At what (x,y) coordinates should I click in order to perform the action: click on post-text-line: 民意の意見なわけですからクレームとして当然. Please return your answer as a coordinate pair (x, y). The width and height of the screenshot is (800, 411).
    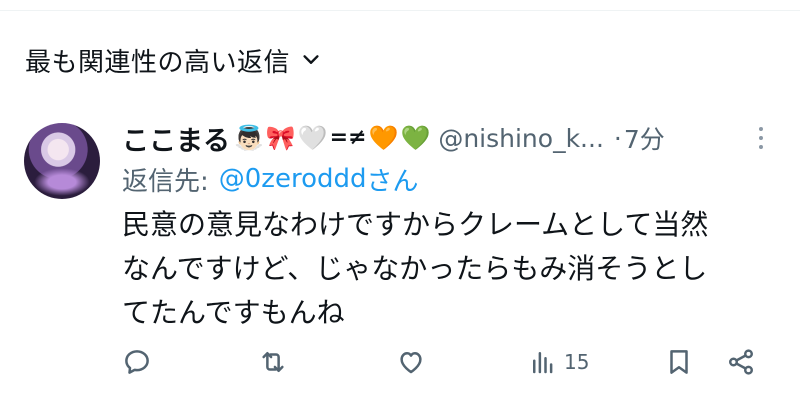
    Looking at the image, I should click on (415, 224).